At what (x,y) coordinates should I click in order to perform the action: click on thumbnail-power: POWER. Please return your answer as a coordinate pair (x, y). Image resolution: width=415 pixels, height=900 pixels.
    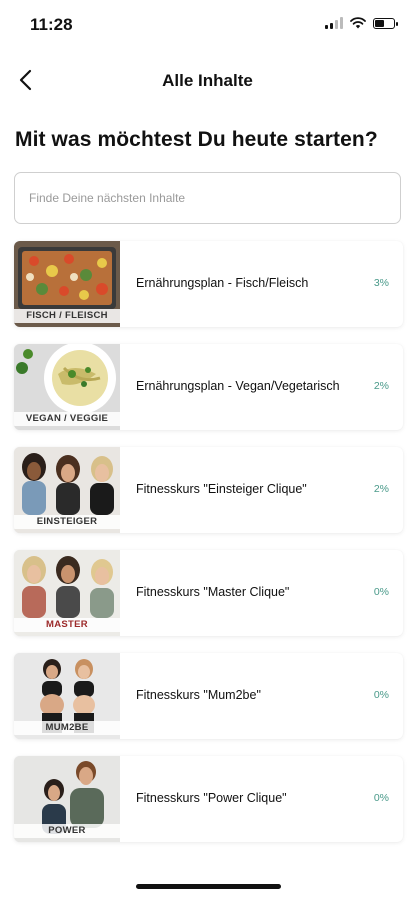
    Looking at the image, I should click on (67, 799).